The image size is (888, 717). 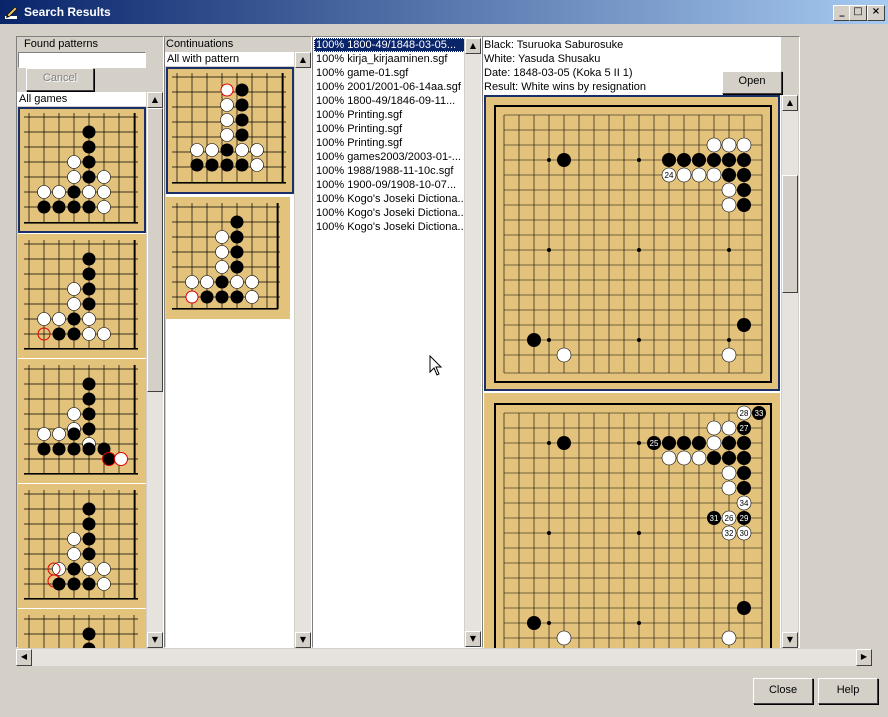 What do you see at coordinates (789, 371) in the screenshot?
I see `preview-scrollbar: ▲ ▼` at bounding box center [789, 371].